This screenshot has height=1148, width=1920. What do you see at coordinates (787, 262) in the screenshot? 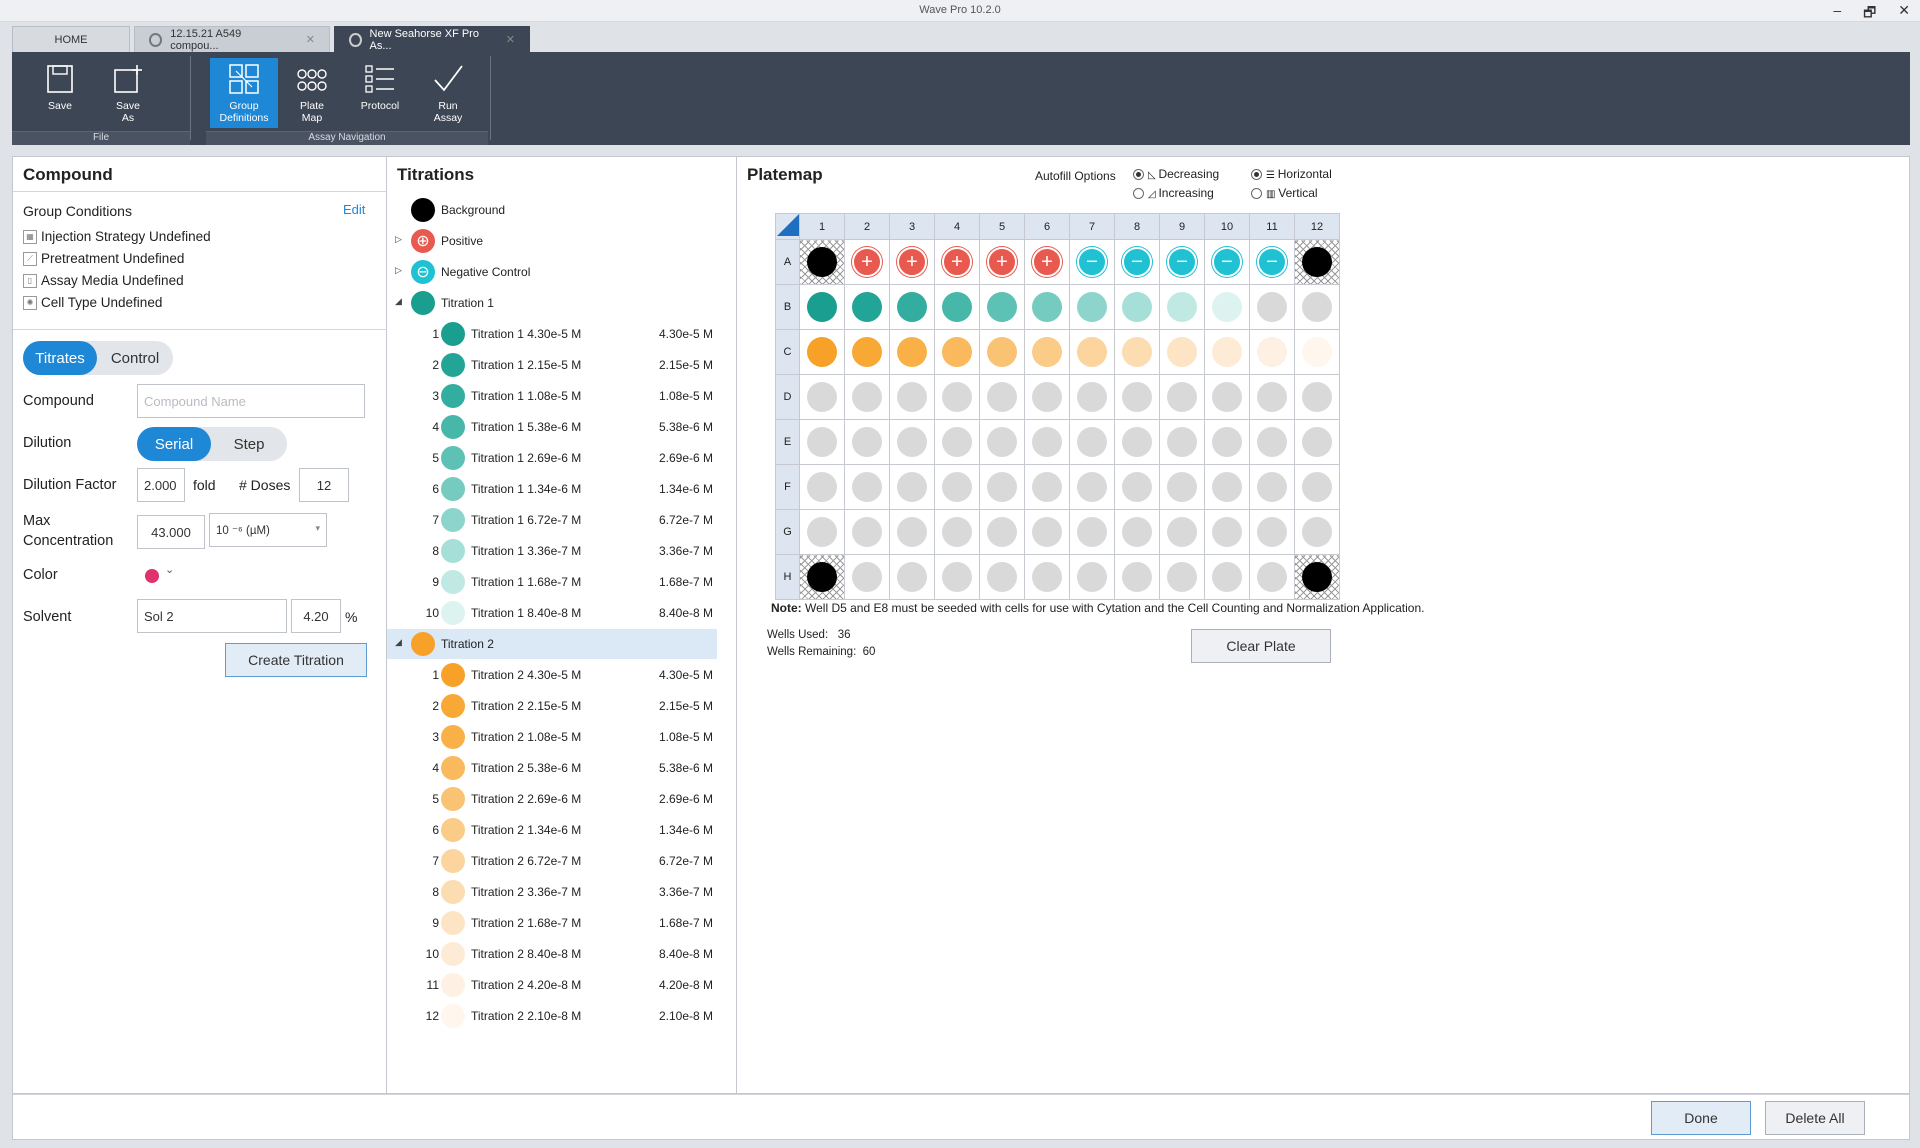
I see `row-header: A` at bounding box center [787, 262].